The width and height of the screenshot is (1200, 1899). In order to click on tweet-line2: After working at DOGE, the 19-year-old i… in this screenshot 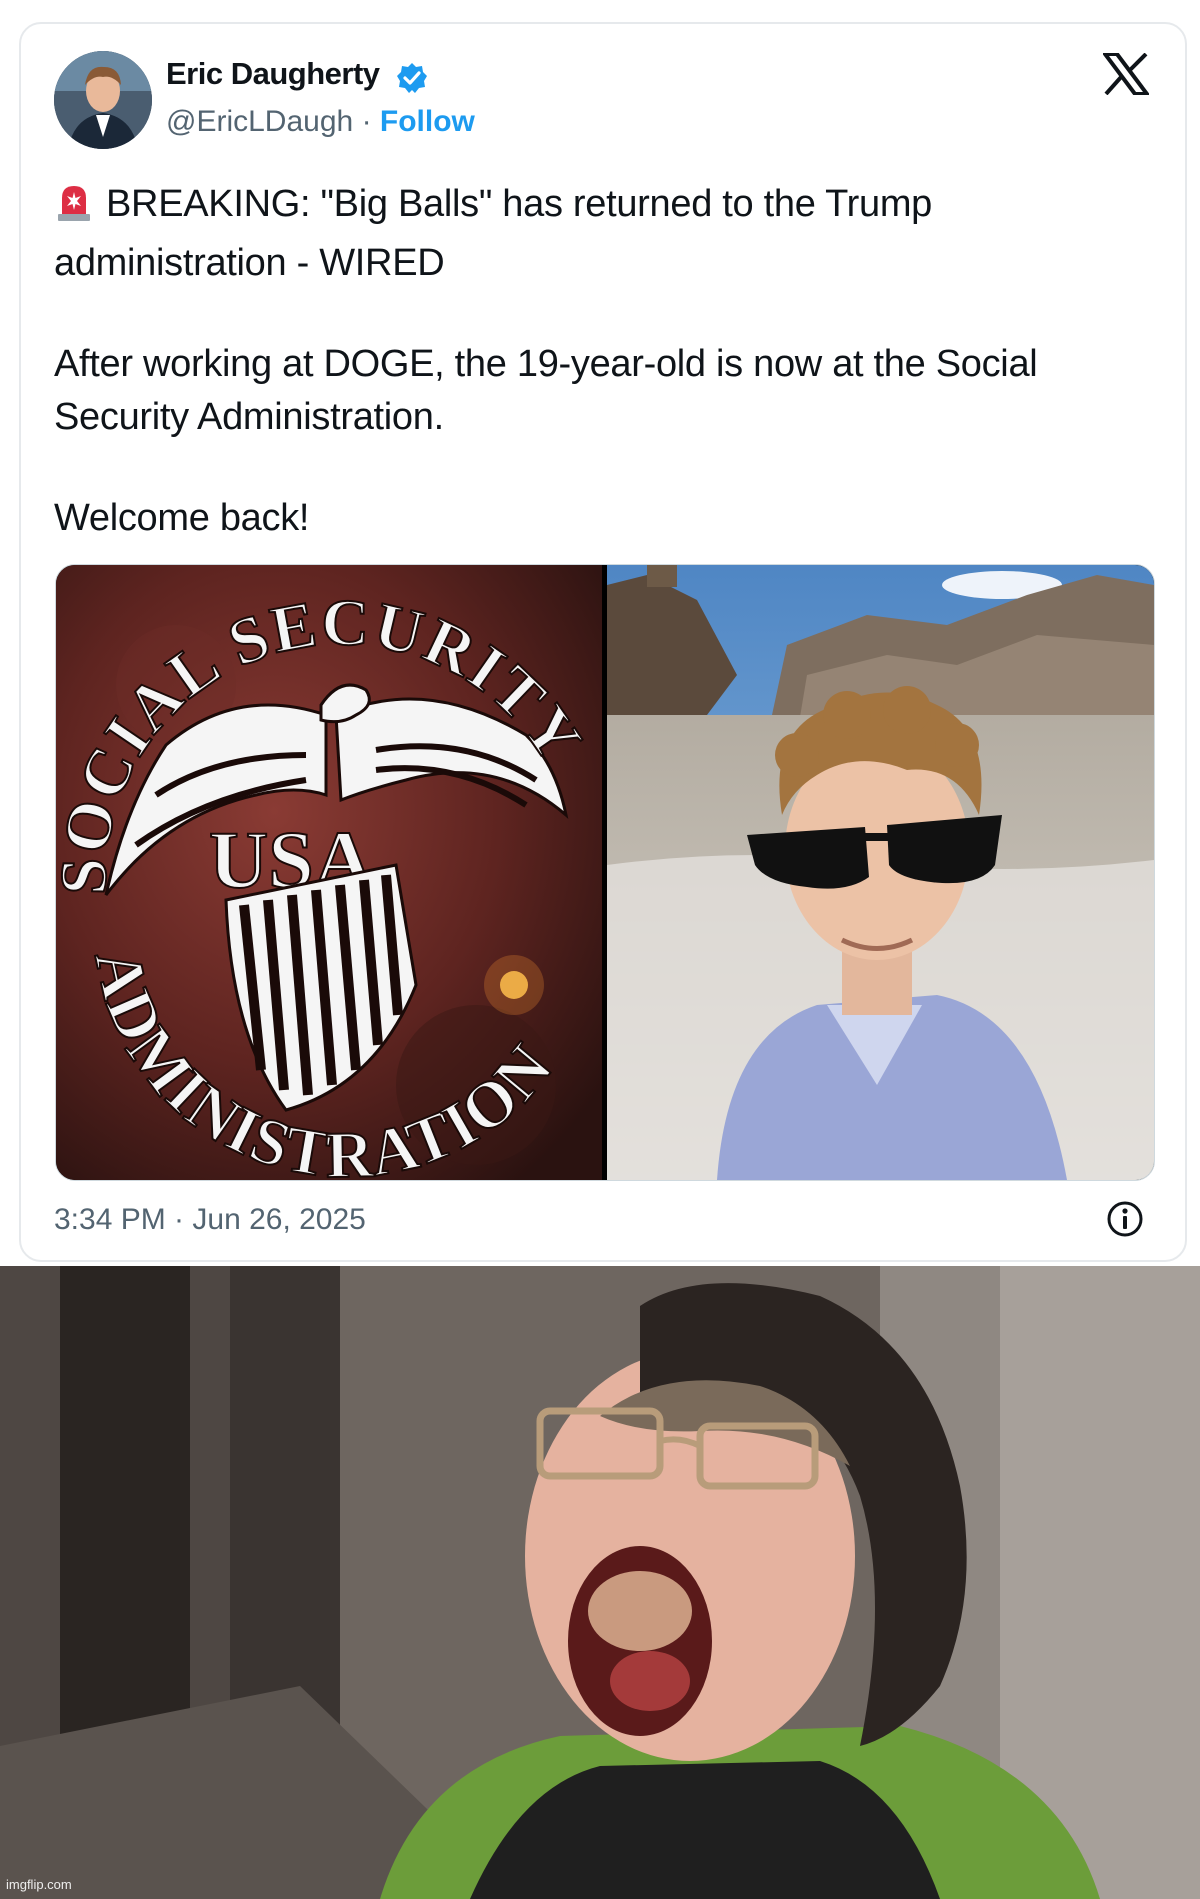, I will do `click(546, 390)`.